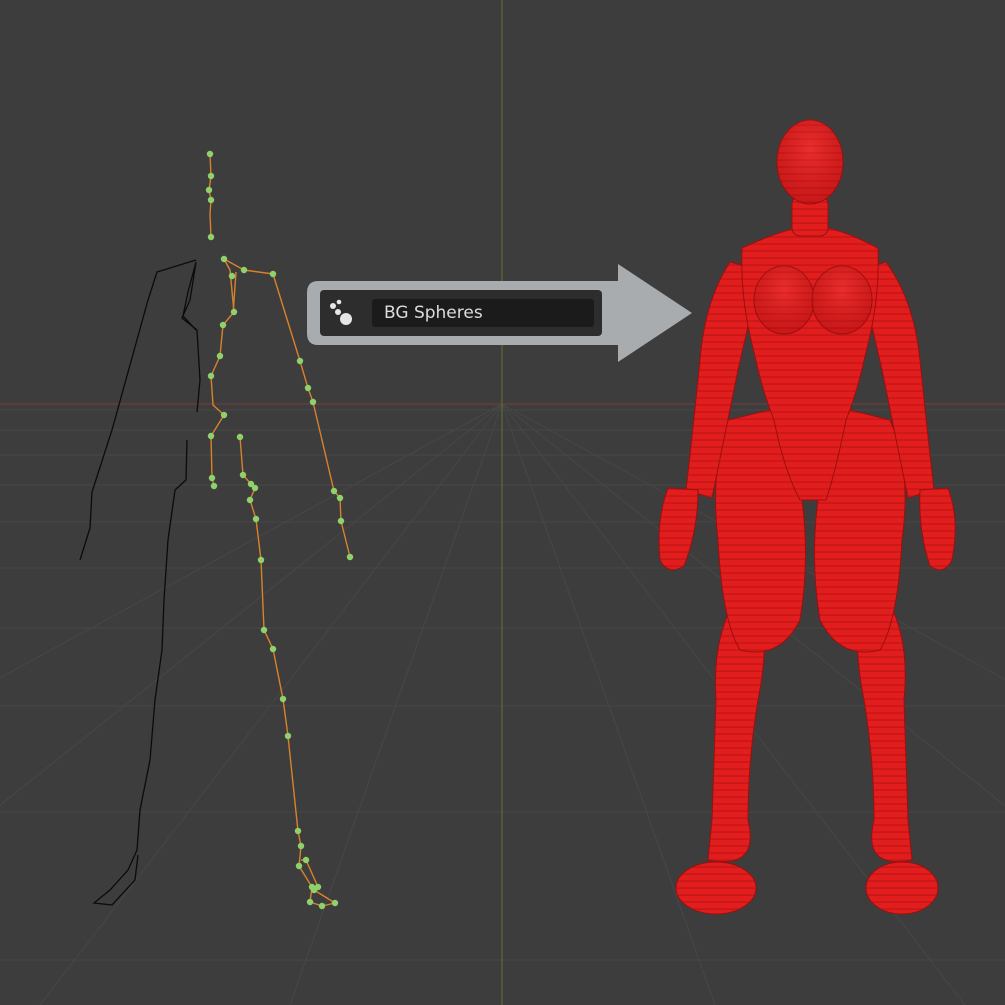 Image resolution: width=1005 pixels, height=1005 pixels. Describe the element at coordinates (483, 313) in the screenshot. I see `node-name-field: BG Spheres` at that location.